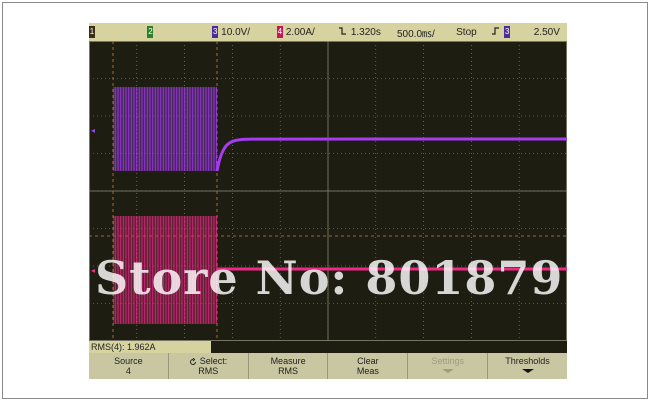 This screenshot has width=650, height=401. What do you see at coordinates (415, 34) in the screenshot?
I see `time-scale: 500.0㎳/` at bounding box center [415, 34].